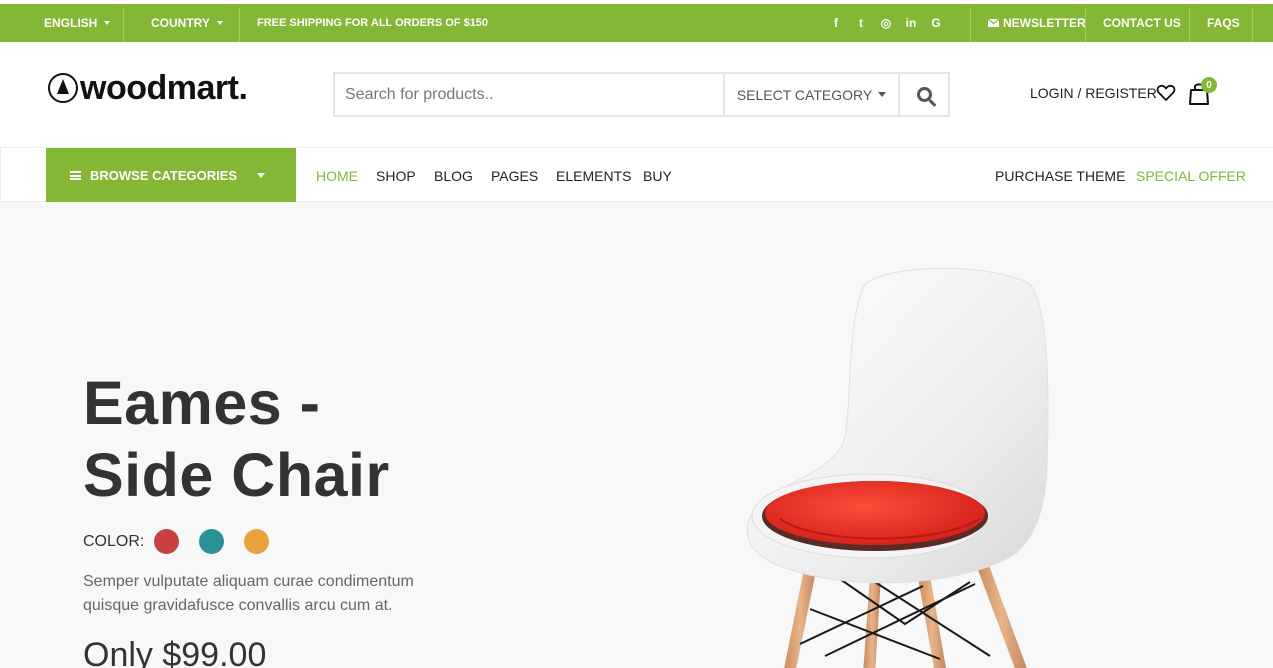  What do you see at coordinates (373, 23) in the screenshot?
I see `shipping-notice: FREE SHIPPING FOR ALL ORDERS OF $150` at bounding box center [373, 23].